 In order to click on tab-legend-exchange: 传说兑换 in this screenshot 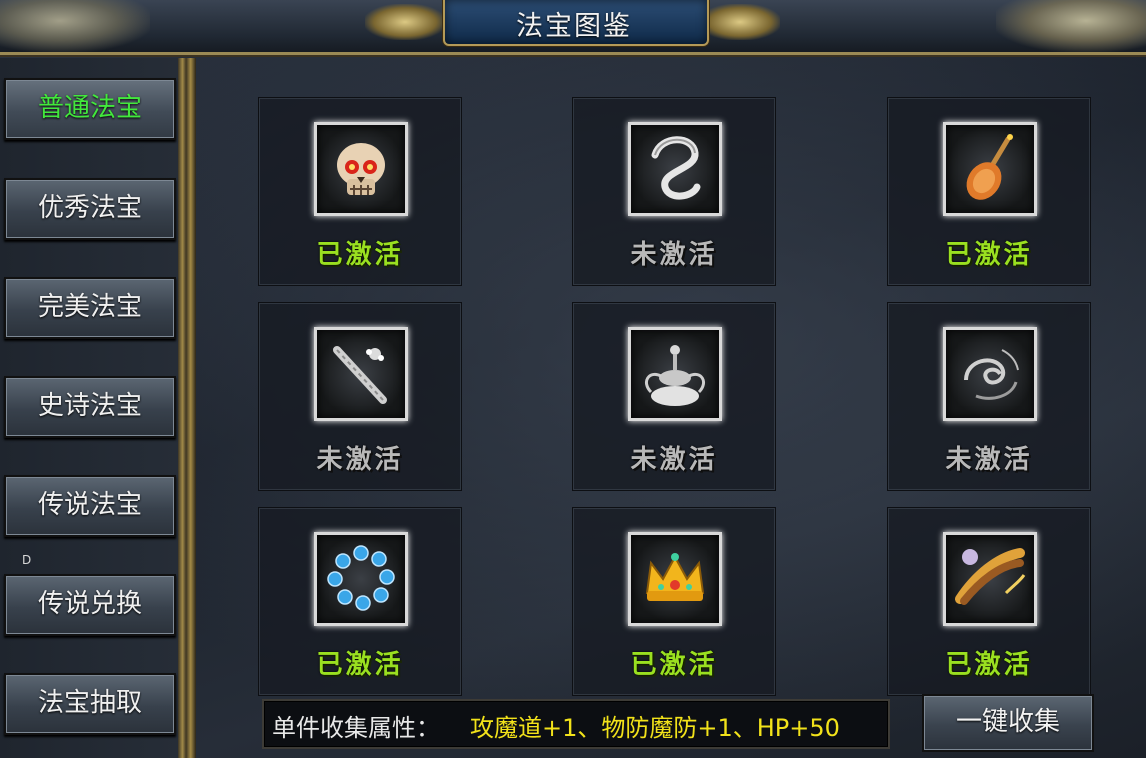, I will do `click(90, 605)`.